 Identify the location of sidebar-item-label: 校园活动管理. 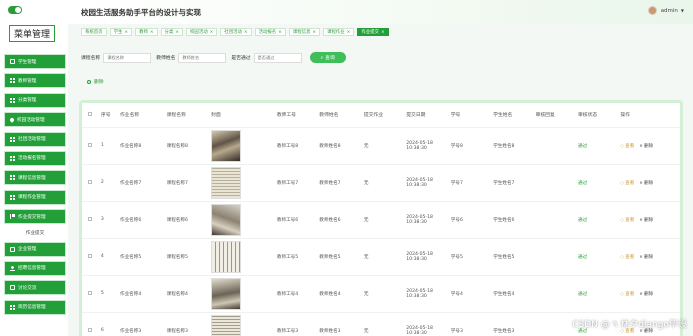
(31, 120).